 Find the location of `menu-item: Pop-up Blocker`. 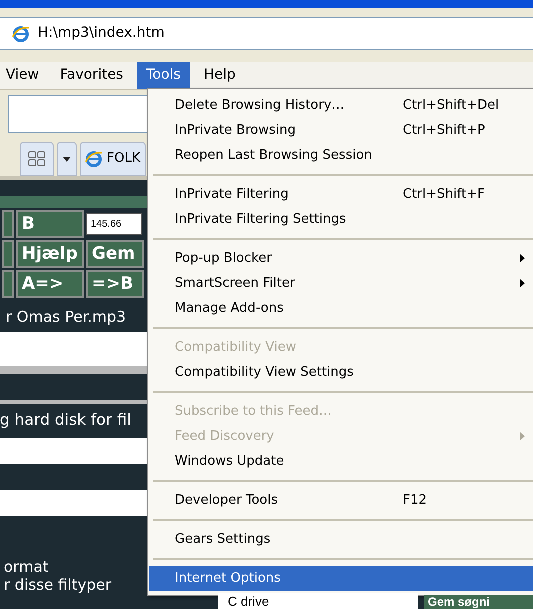

menu-item: Pop-up Blocker is located at coordinates (341, 258).